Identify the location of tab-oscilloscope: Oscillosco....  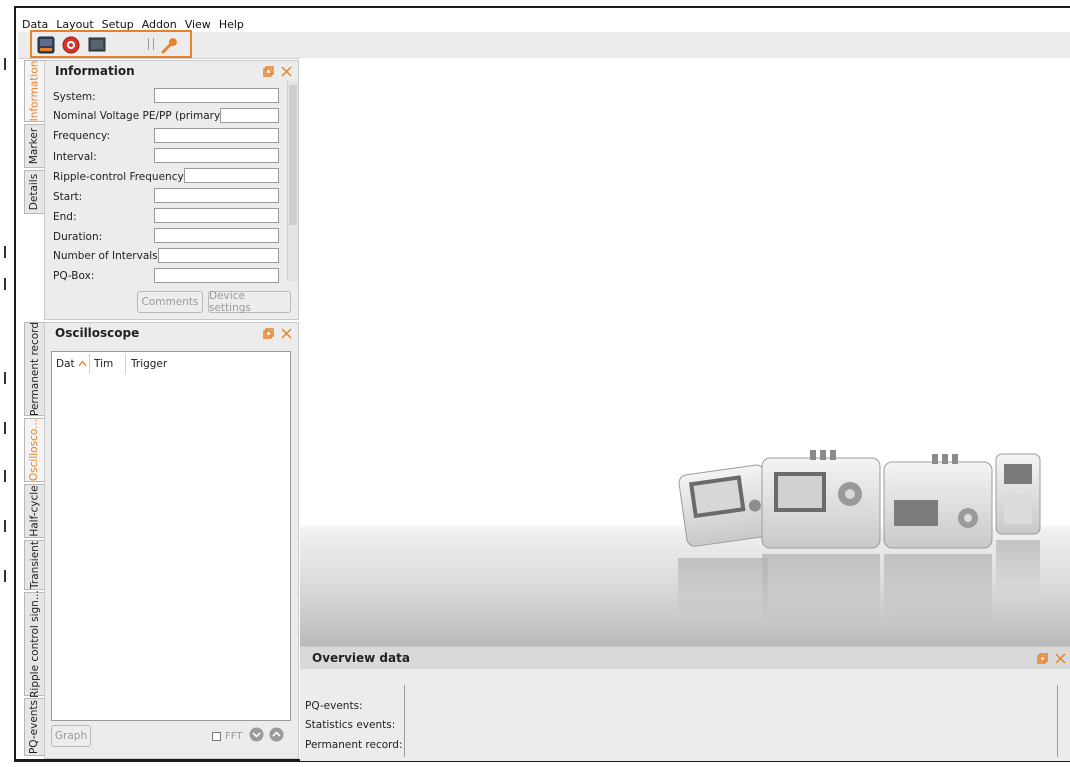
(34, 450).